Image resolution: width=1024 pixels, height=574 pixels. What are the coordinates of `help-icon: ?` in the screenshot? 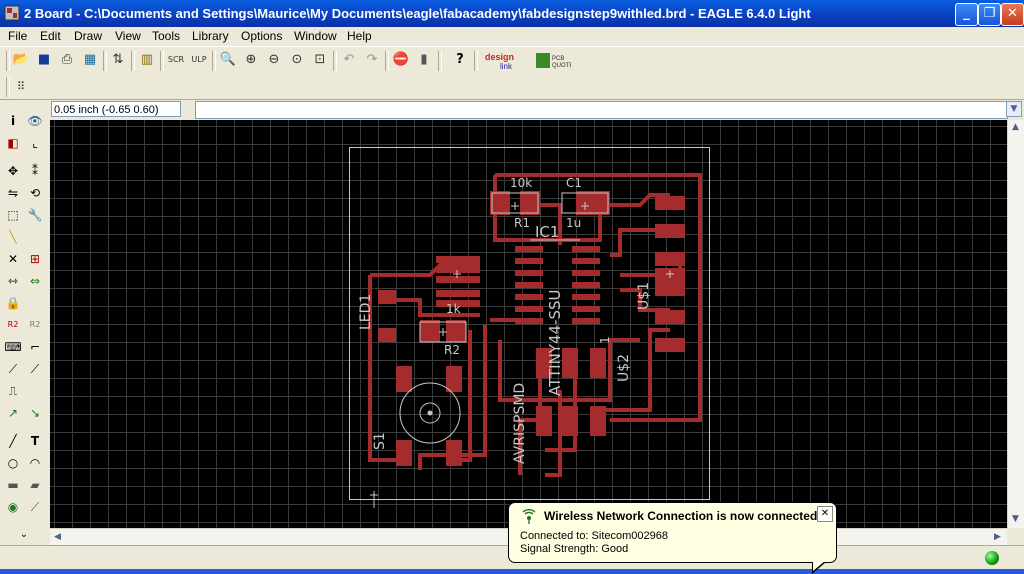 It's located at (460, 60).